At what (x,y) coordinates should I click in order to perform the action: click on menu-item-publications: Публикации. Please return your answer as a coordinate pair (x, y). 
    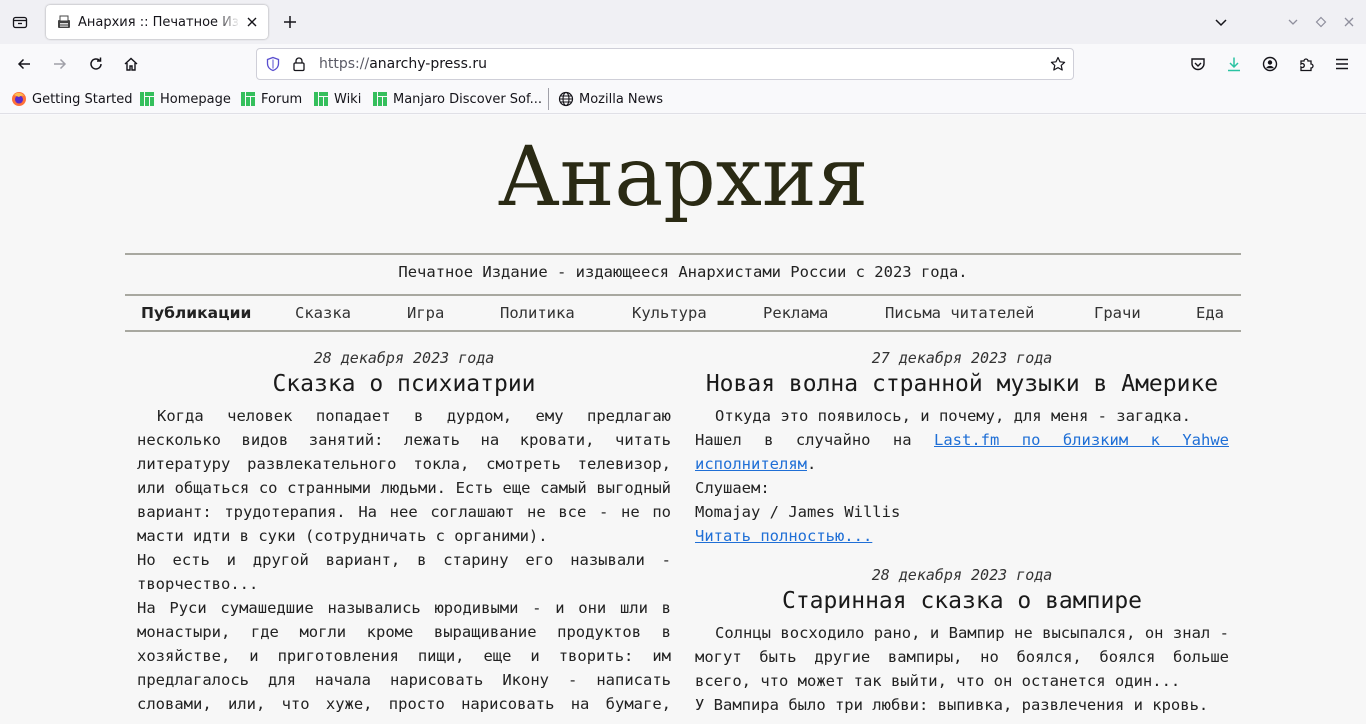
    Looking at the image, I should click on (196, 313).